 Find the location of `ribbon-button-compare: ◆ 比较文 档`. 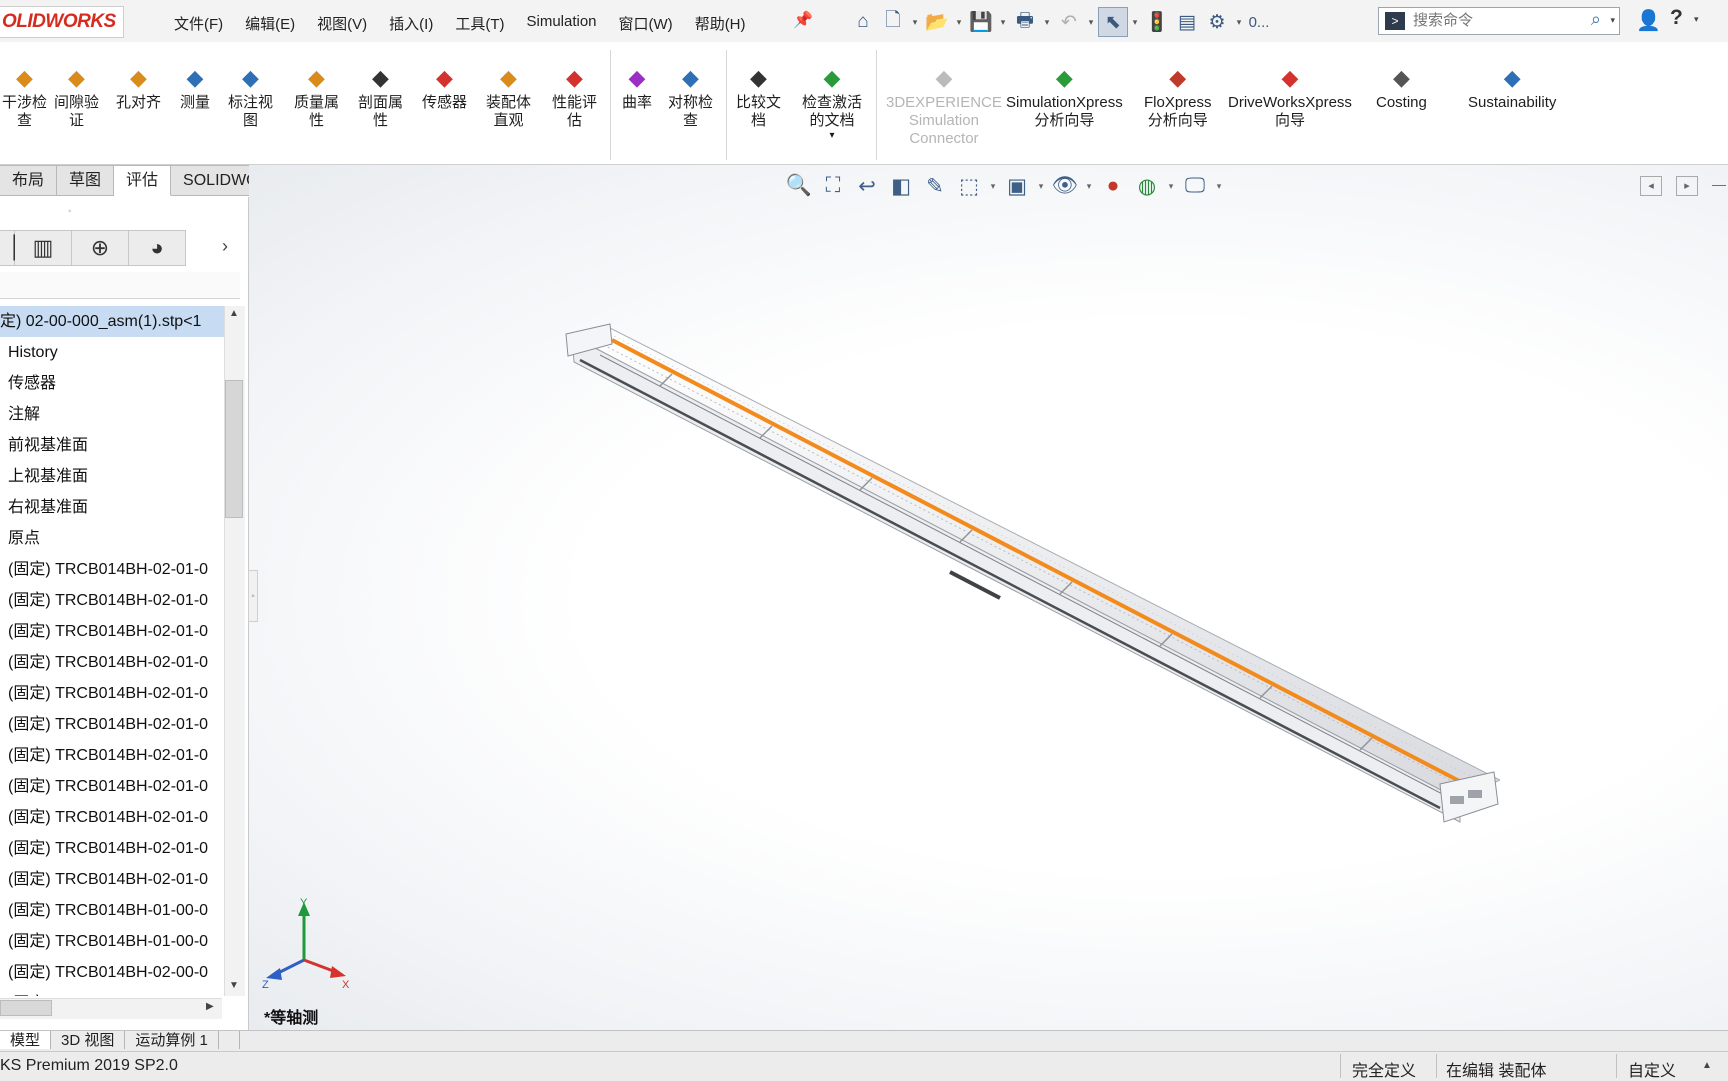

ribbon-button-compare: ◆ 比较文 档 is located at coordinates (758, 97).